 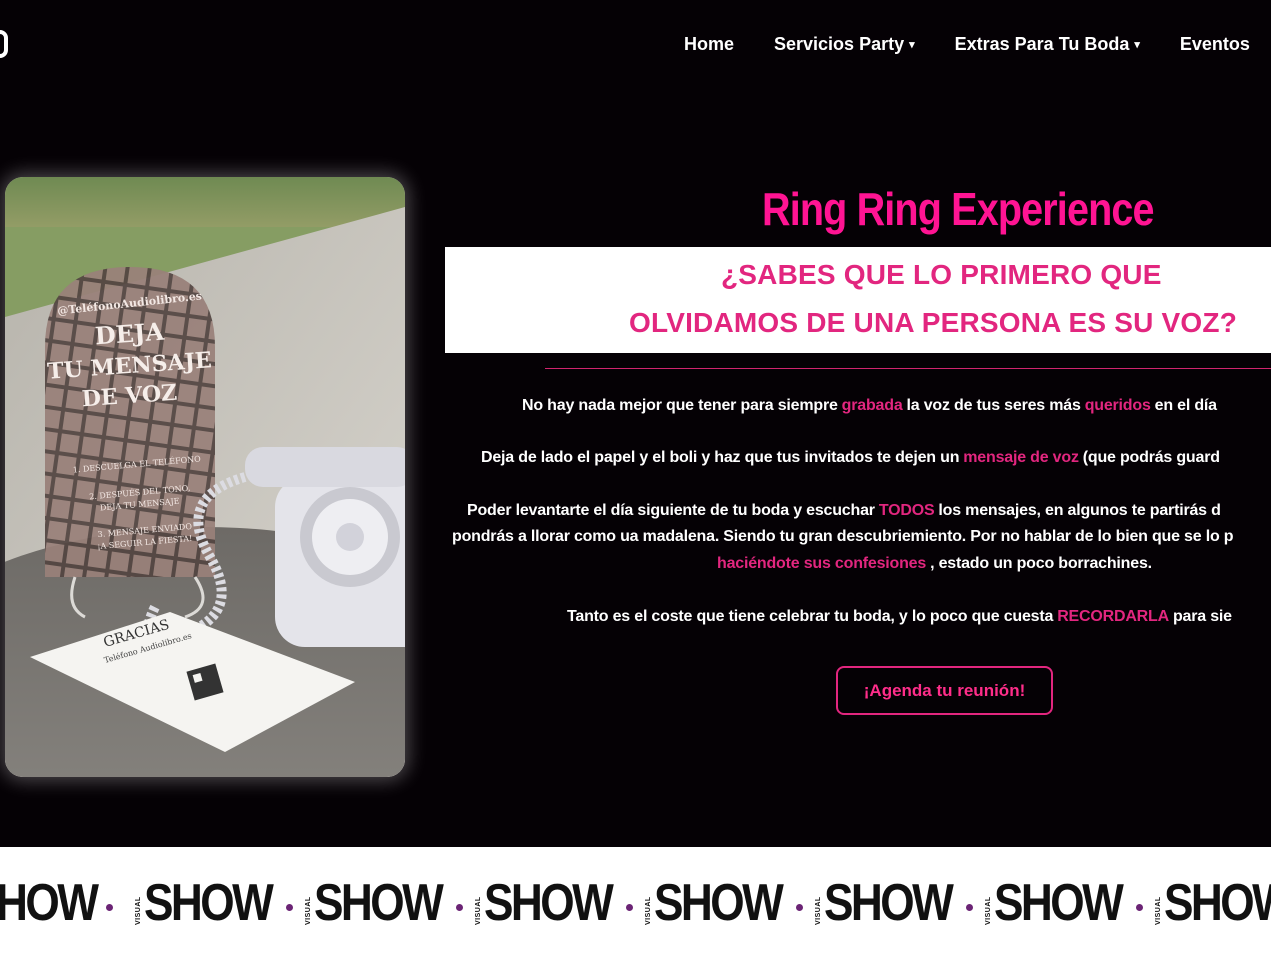 What do you see at coordinates (933, 322) in the screenshot?
I see `question-line-2: OLVIDAMOS DE UNA PERSONA ES SU VOZ?` at bounding box center [933, 322].